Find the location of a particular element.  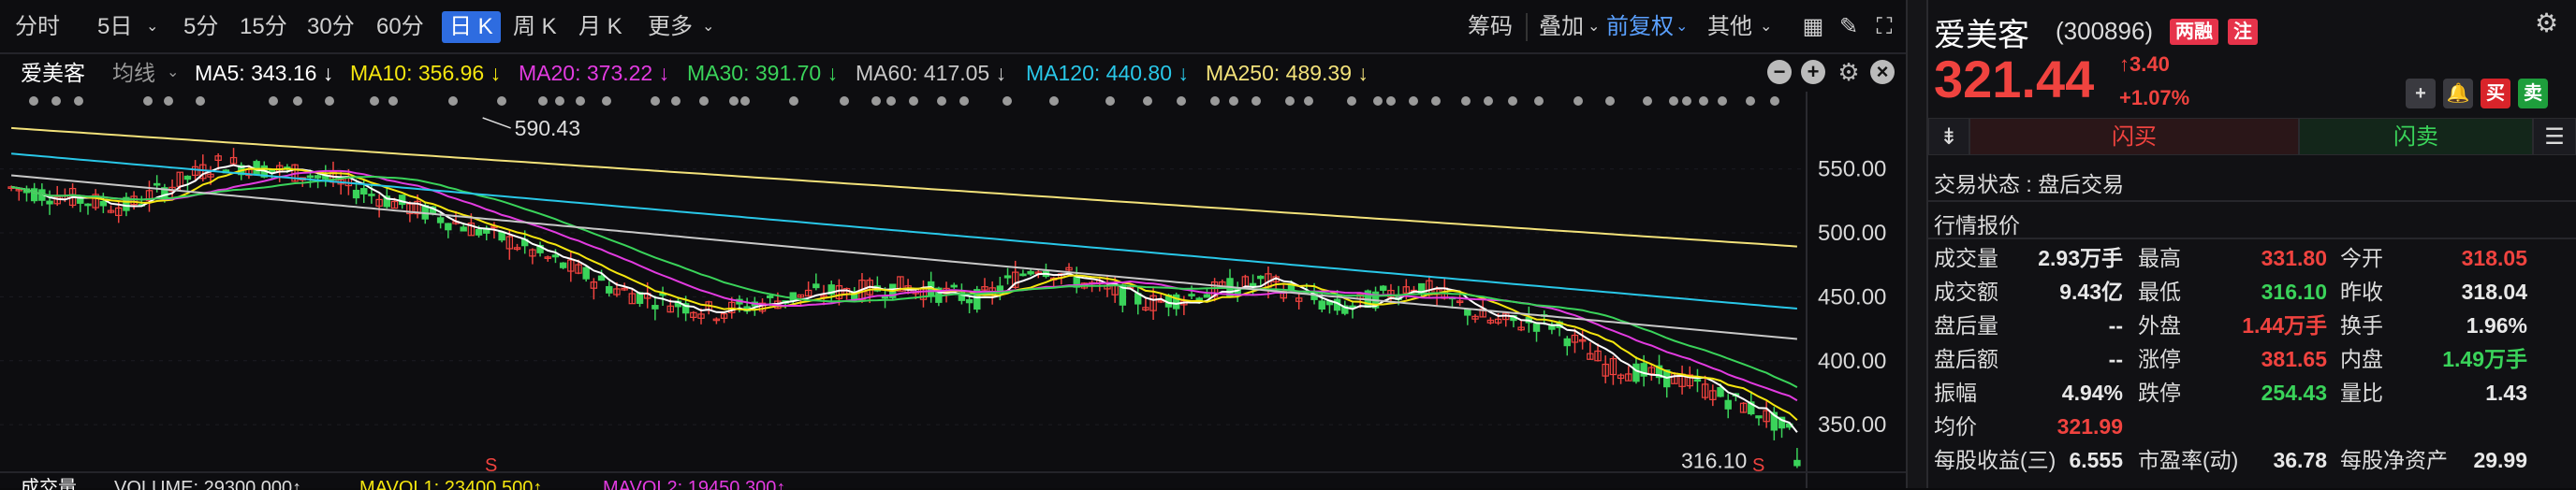

ma5-label: MA5: 343.16 ↓ is located at coordinates (264, 73).